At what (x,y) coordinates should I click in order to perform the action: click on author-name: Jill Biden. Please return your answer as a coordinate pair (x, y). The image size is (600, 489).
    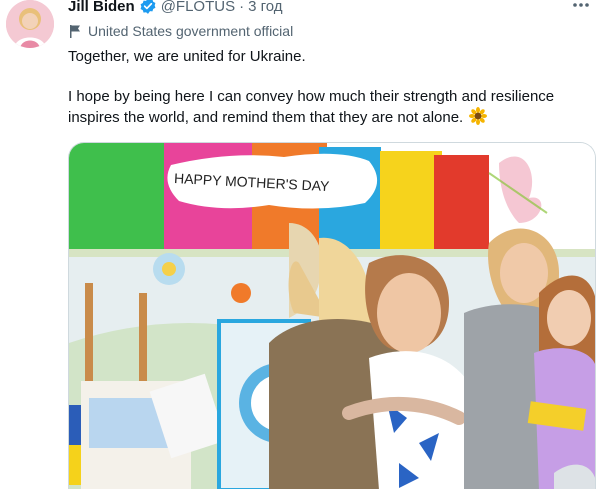
    Looking at the image, I should click on (101, 7).